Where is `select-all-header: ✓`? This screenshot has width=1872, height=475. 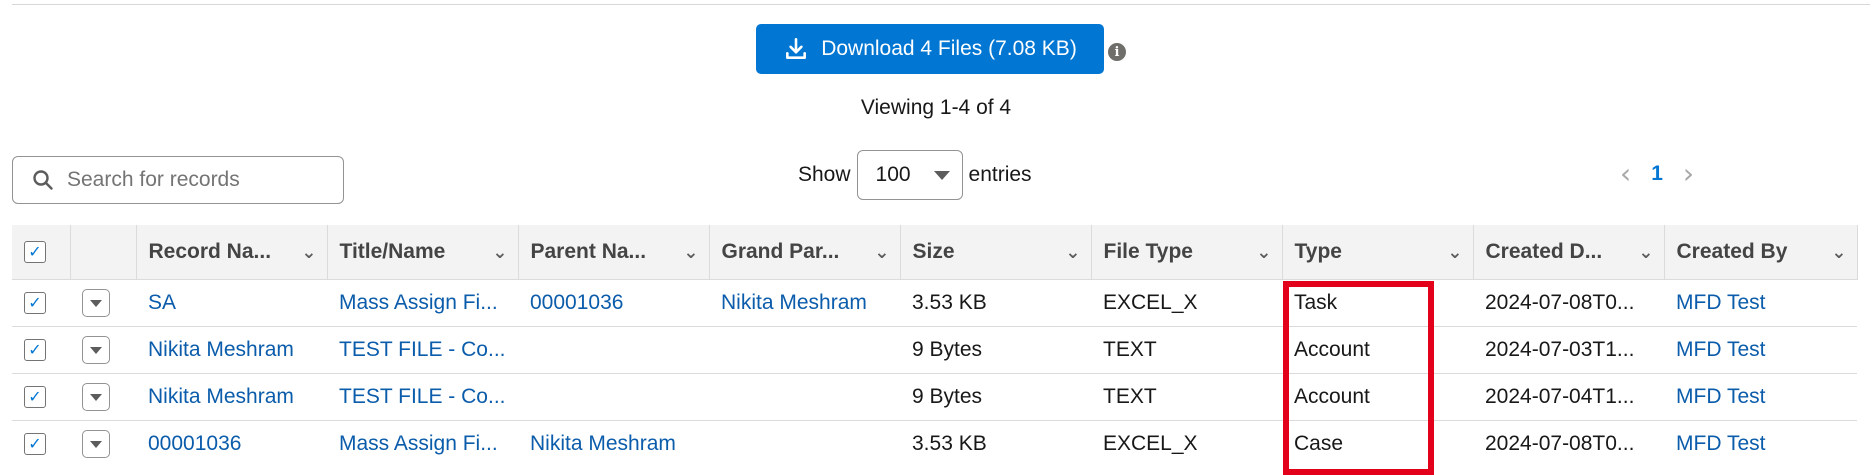 select-all-header: ✓ is located at coordinates (41, 252).